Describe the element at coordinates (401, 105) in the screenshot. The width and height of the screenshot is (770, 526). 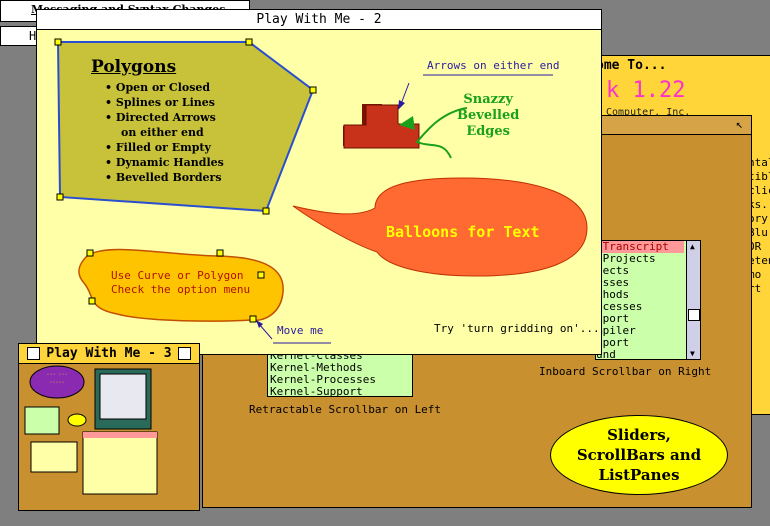
I see `purple-arrowhead` at that location.